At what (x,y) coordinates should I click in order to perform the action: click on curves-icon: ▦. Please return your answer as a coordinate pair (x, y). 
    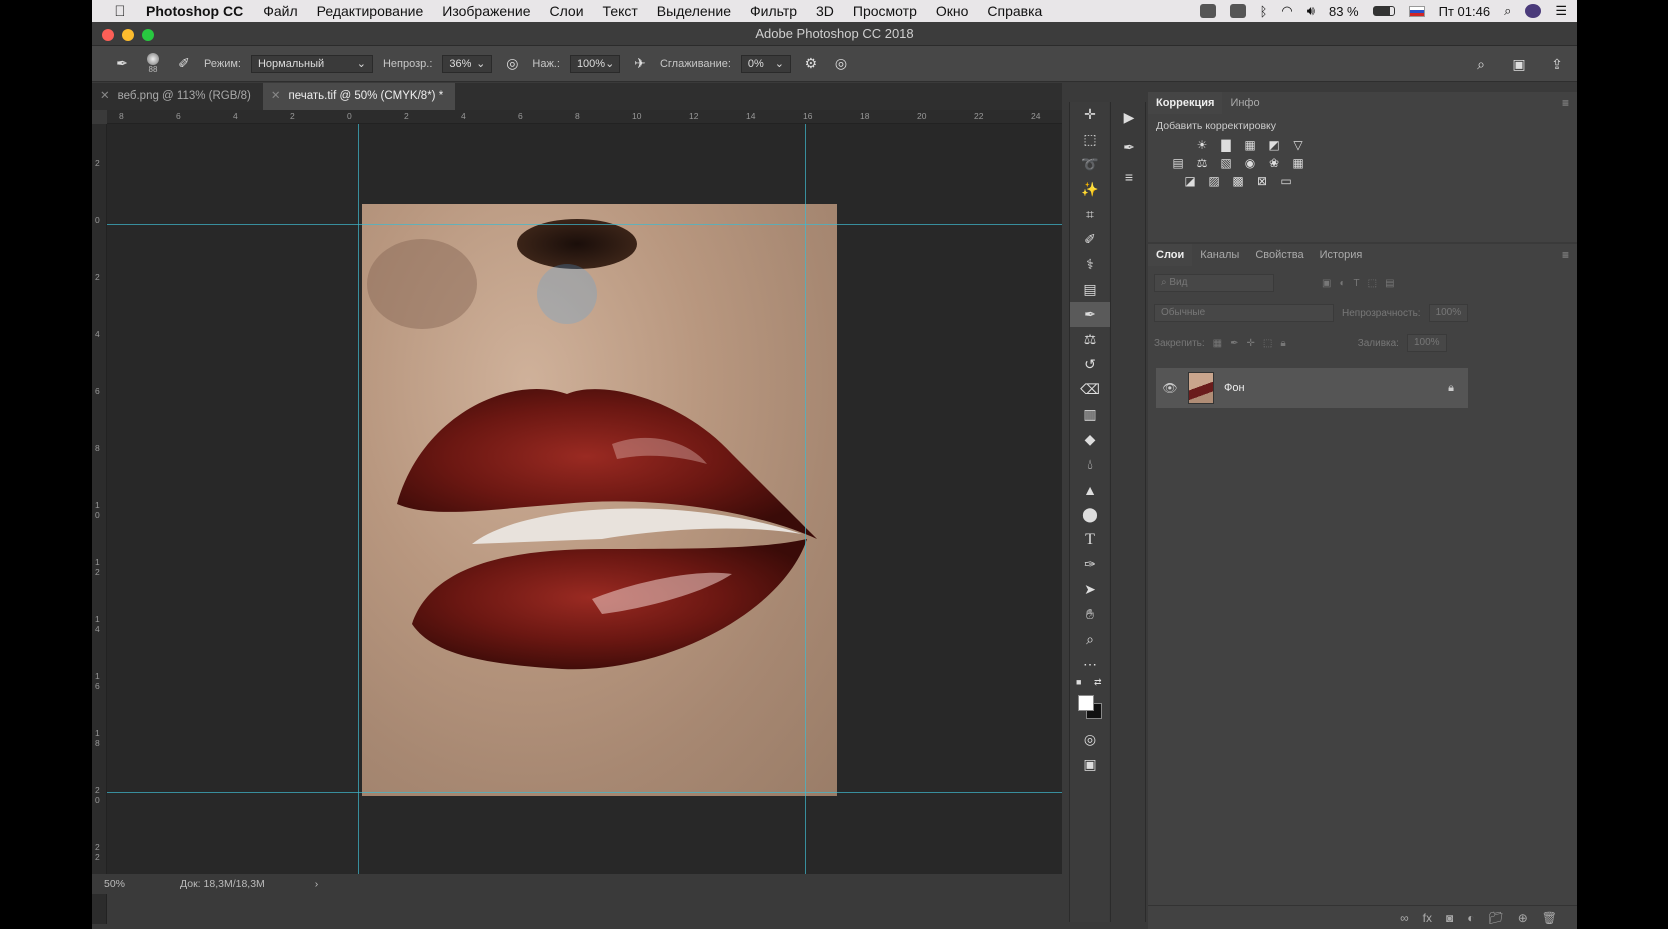
    Looking at the image, I should click on (1250, 145).